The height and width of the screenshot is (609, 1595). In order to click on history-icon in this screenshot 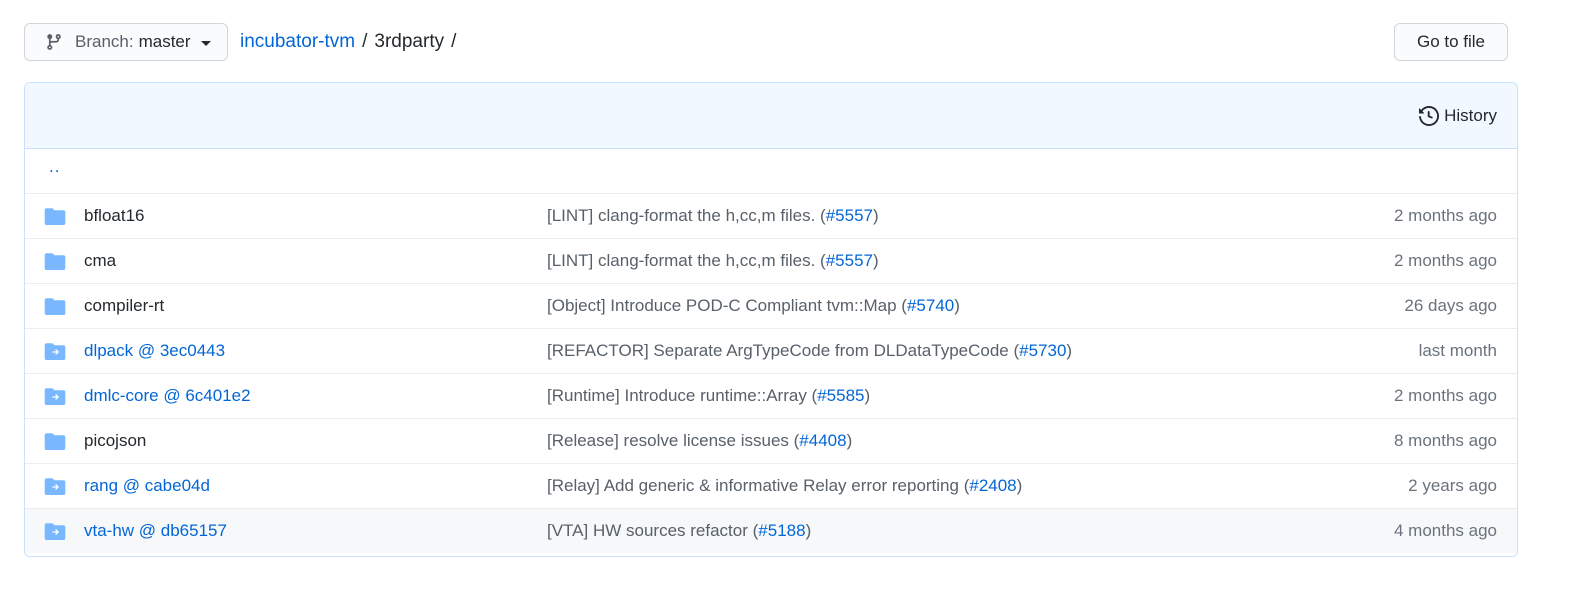, I will do `click(1429, 115)`.